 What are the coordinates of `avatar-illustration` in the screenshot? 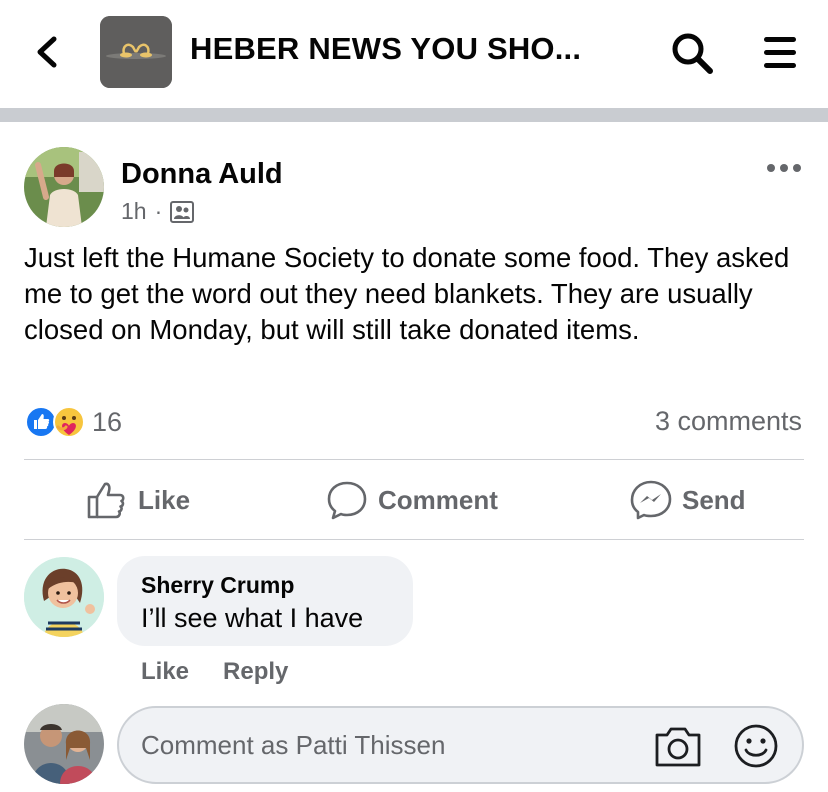 It's located at (64, 597).